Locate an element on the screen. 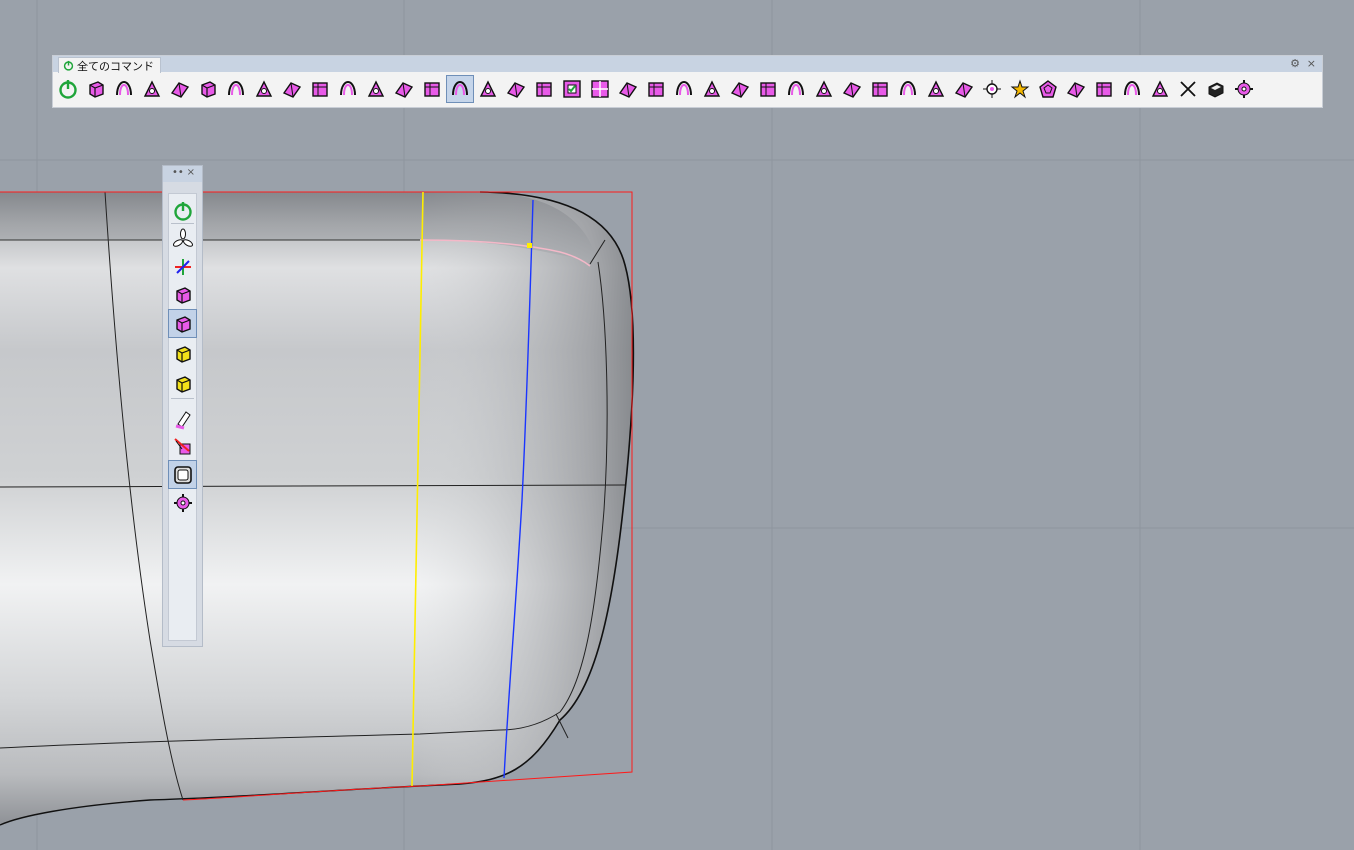 The width and height of the screenshot is (1354, 850). floating-toolbar-titlebar: •• × is located at coordinates (182, 174).